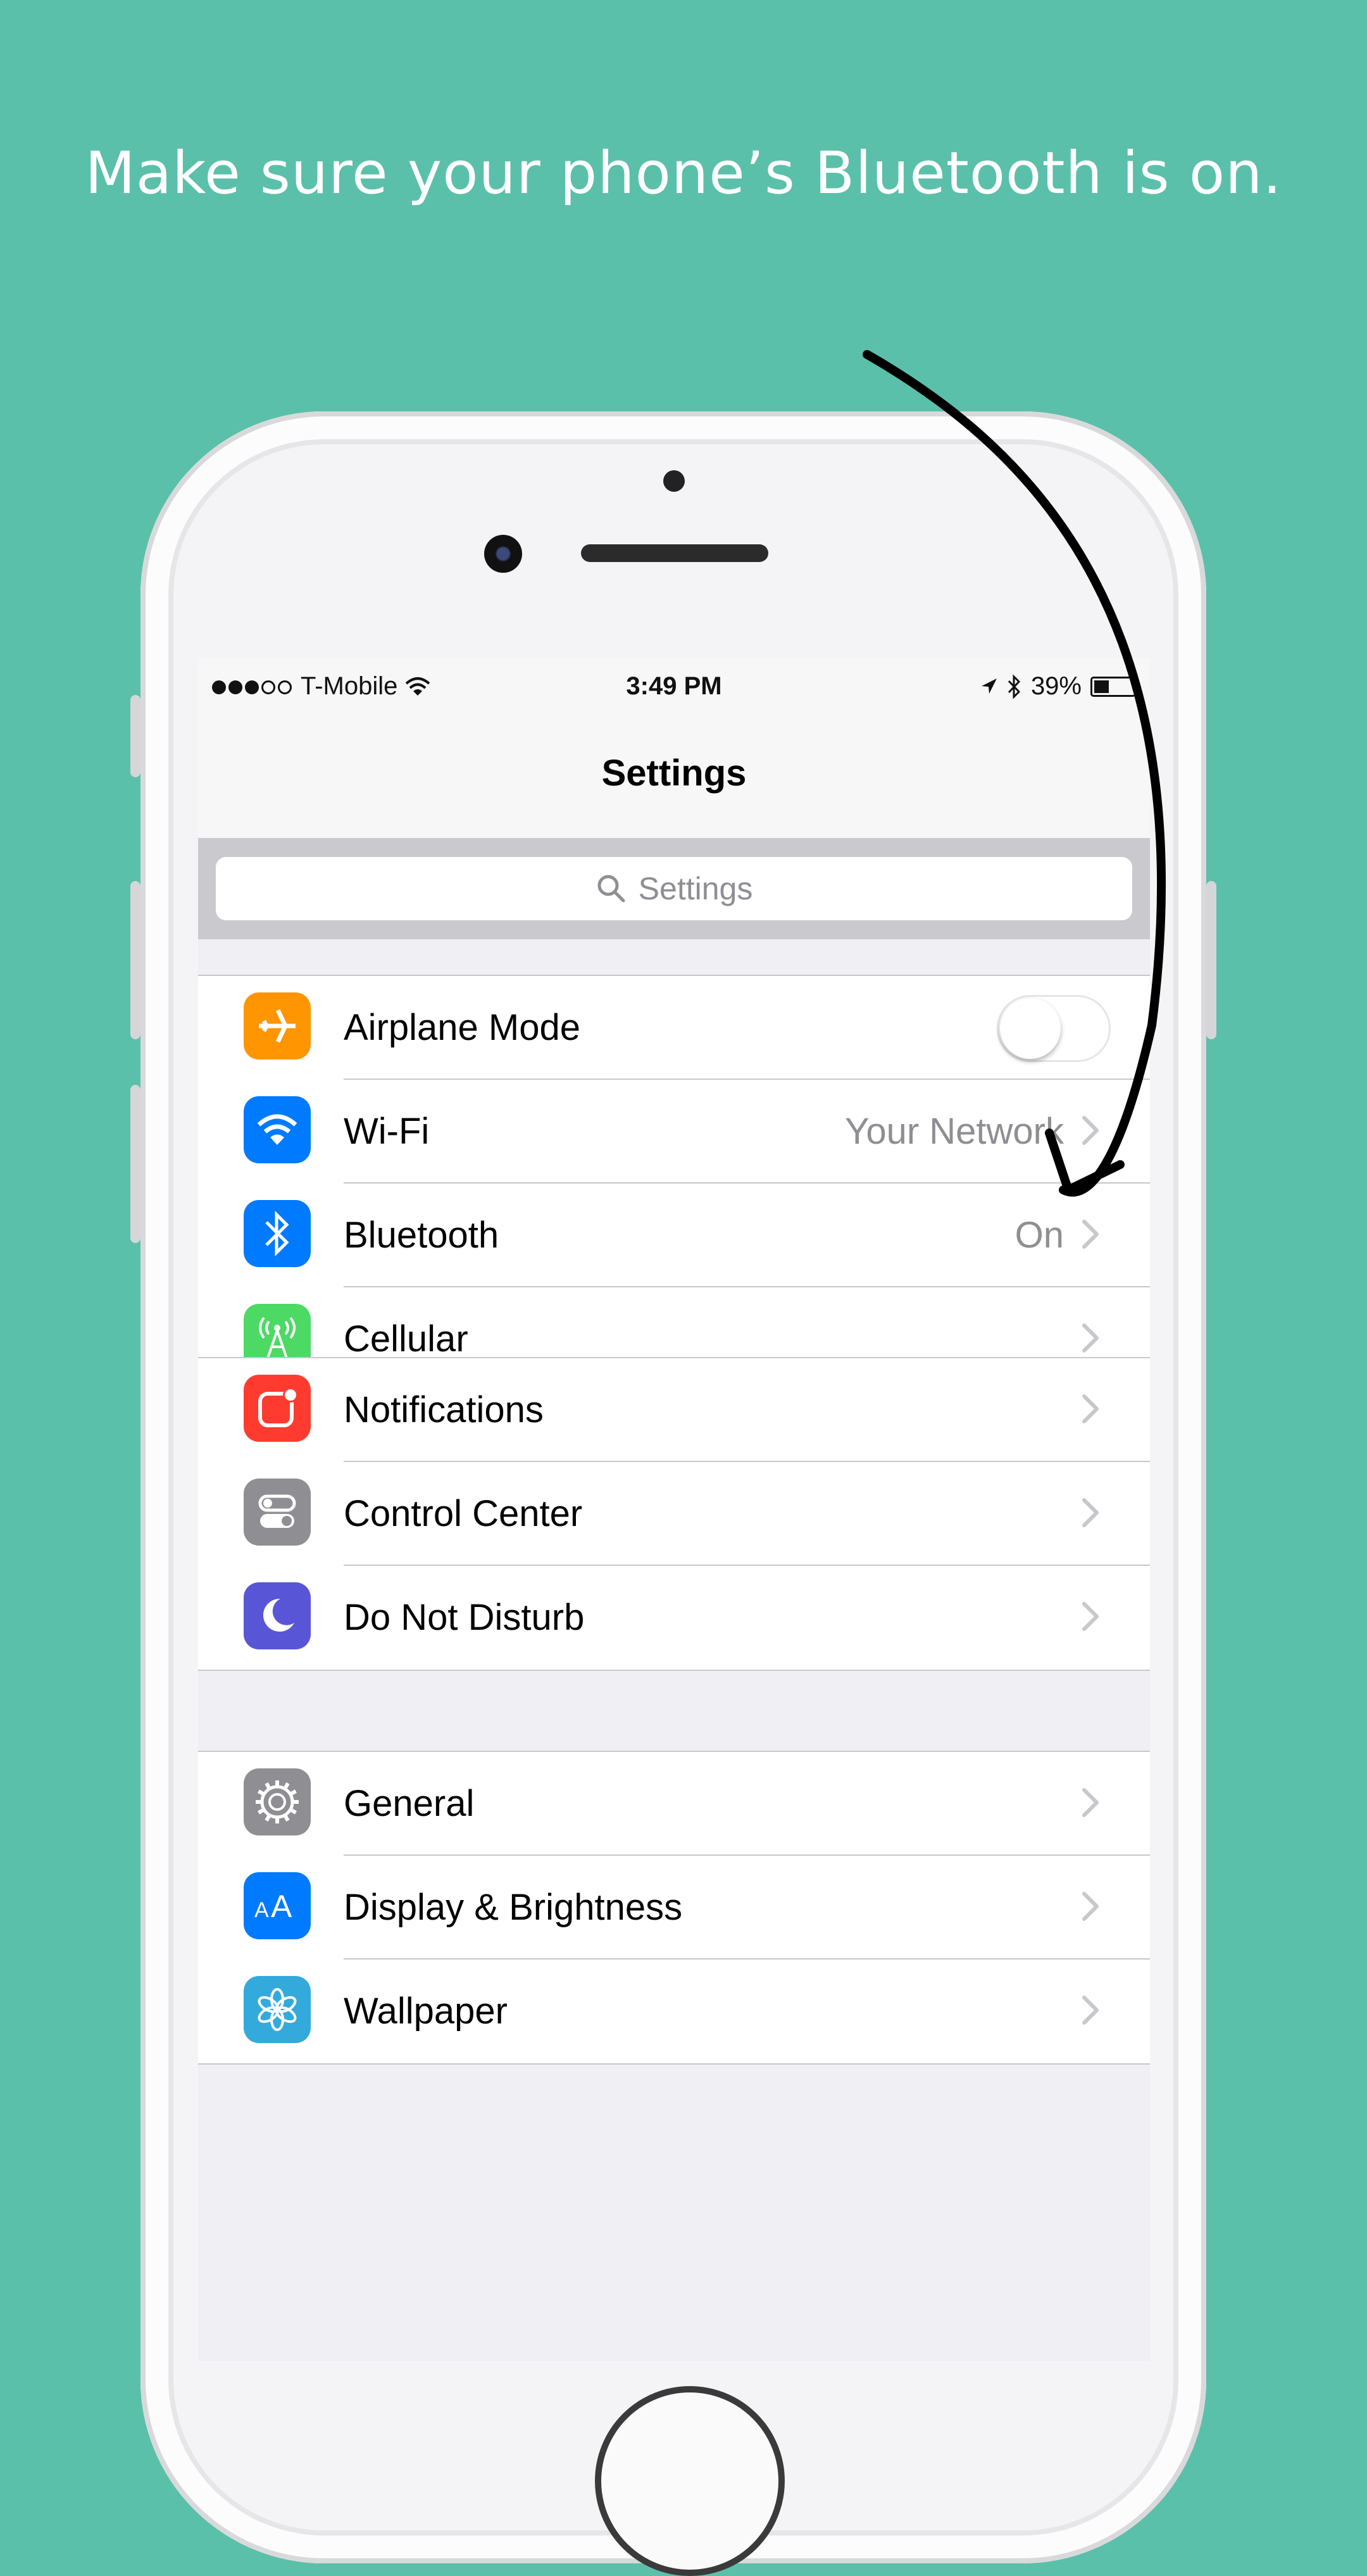 This screenshot has height=2576, width=1367. I want to click on status-right: 39%, so click(1059, 686).